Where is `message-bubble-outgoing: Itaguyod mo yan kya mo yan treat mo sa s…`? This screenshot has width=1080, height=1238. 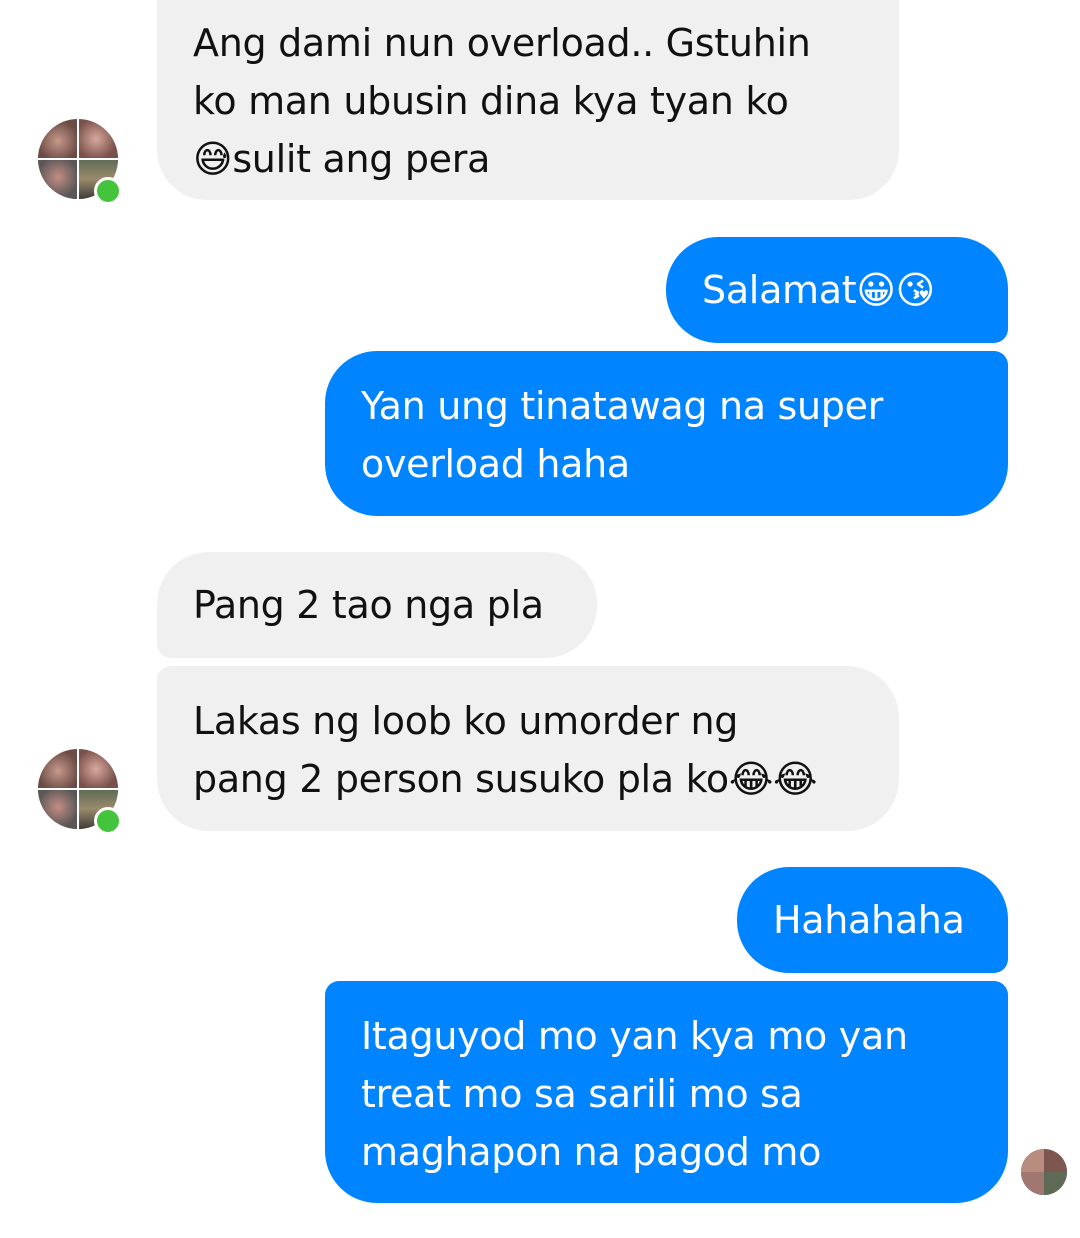 message-bubble-outgoing: Itaguyod mo yan kya mo yan treat mo sa s… is located at coordinates (666, 1092).